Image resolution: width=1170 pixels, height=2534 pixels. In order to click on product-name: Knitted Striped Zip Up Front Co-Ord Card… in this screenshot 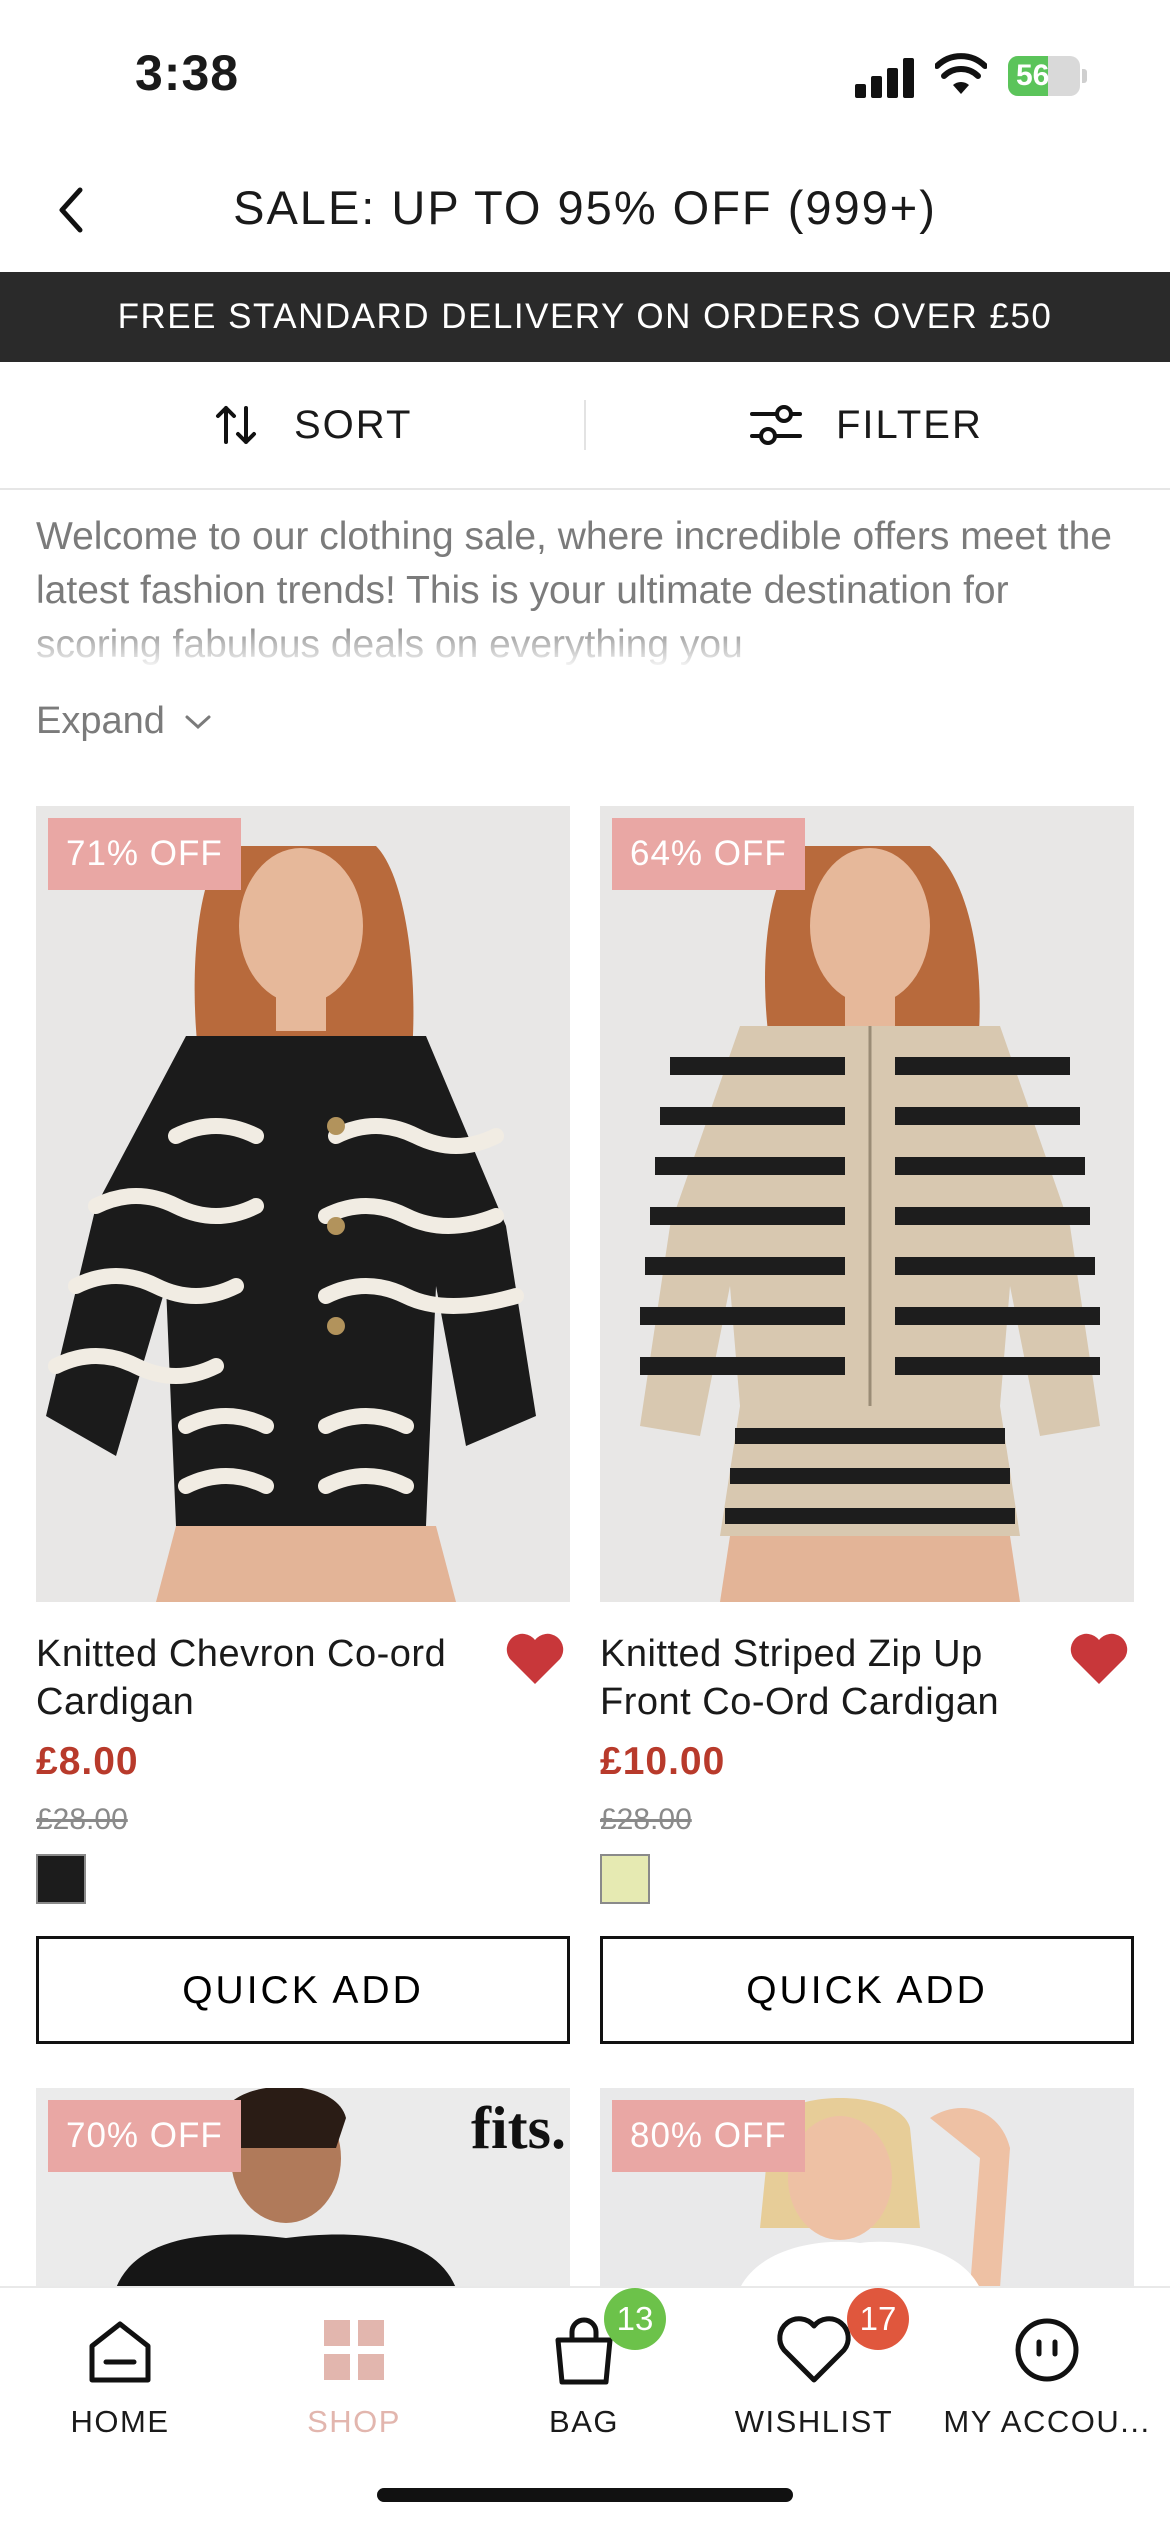, I will do `click(820, 1678)`.